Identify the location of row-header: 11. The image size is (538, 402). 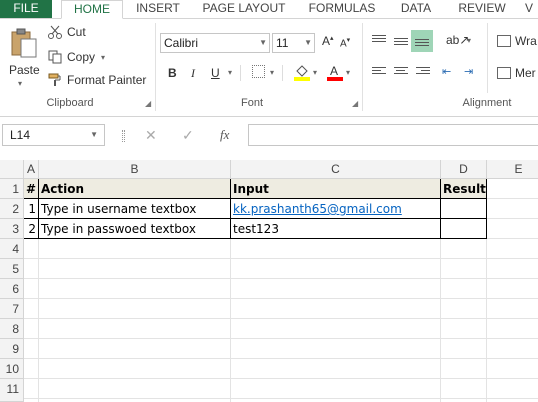
(12, 390).